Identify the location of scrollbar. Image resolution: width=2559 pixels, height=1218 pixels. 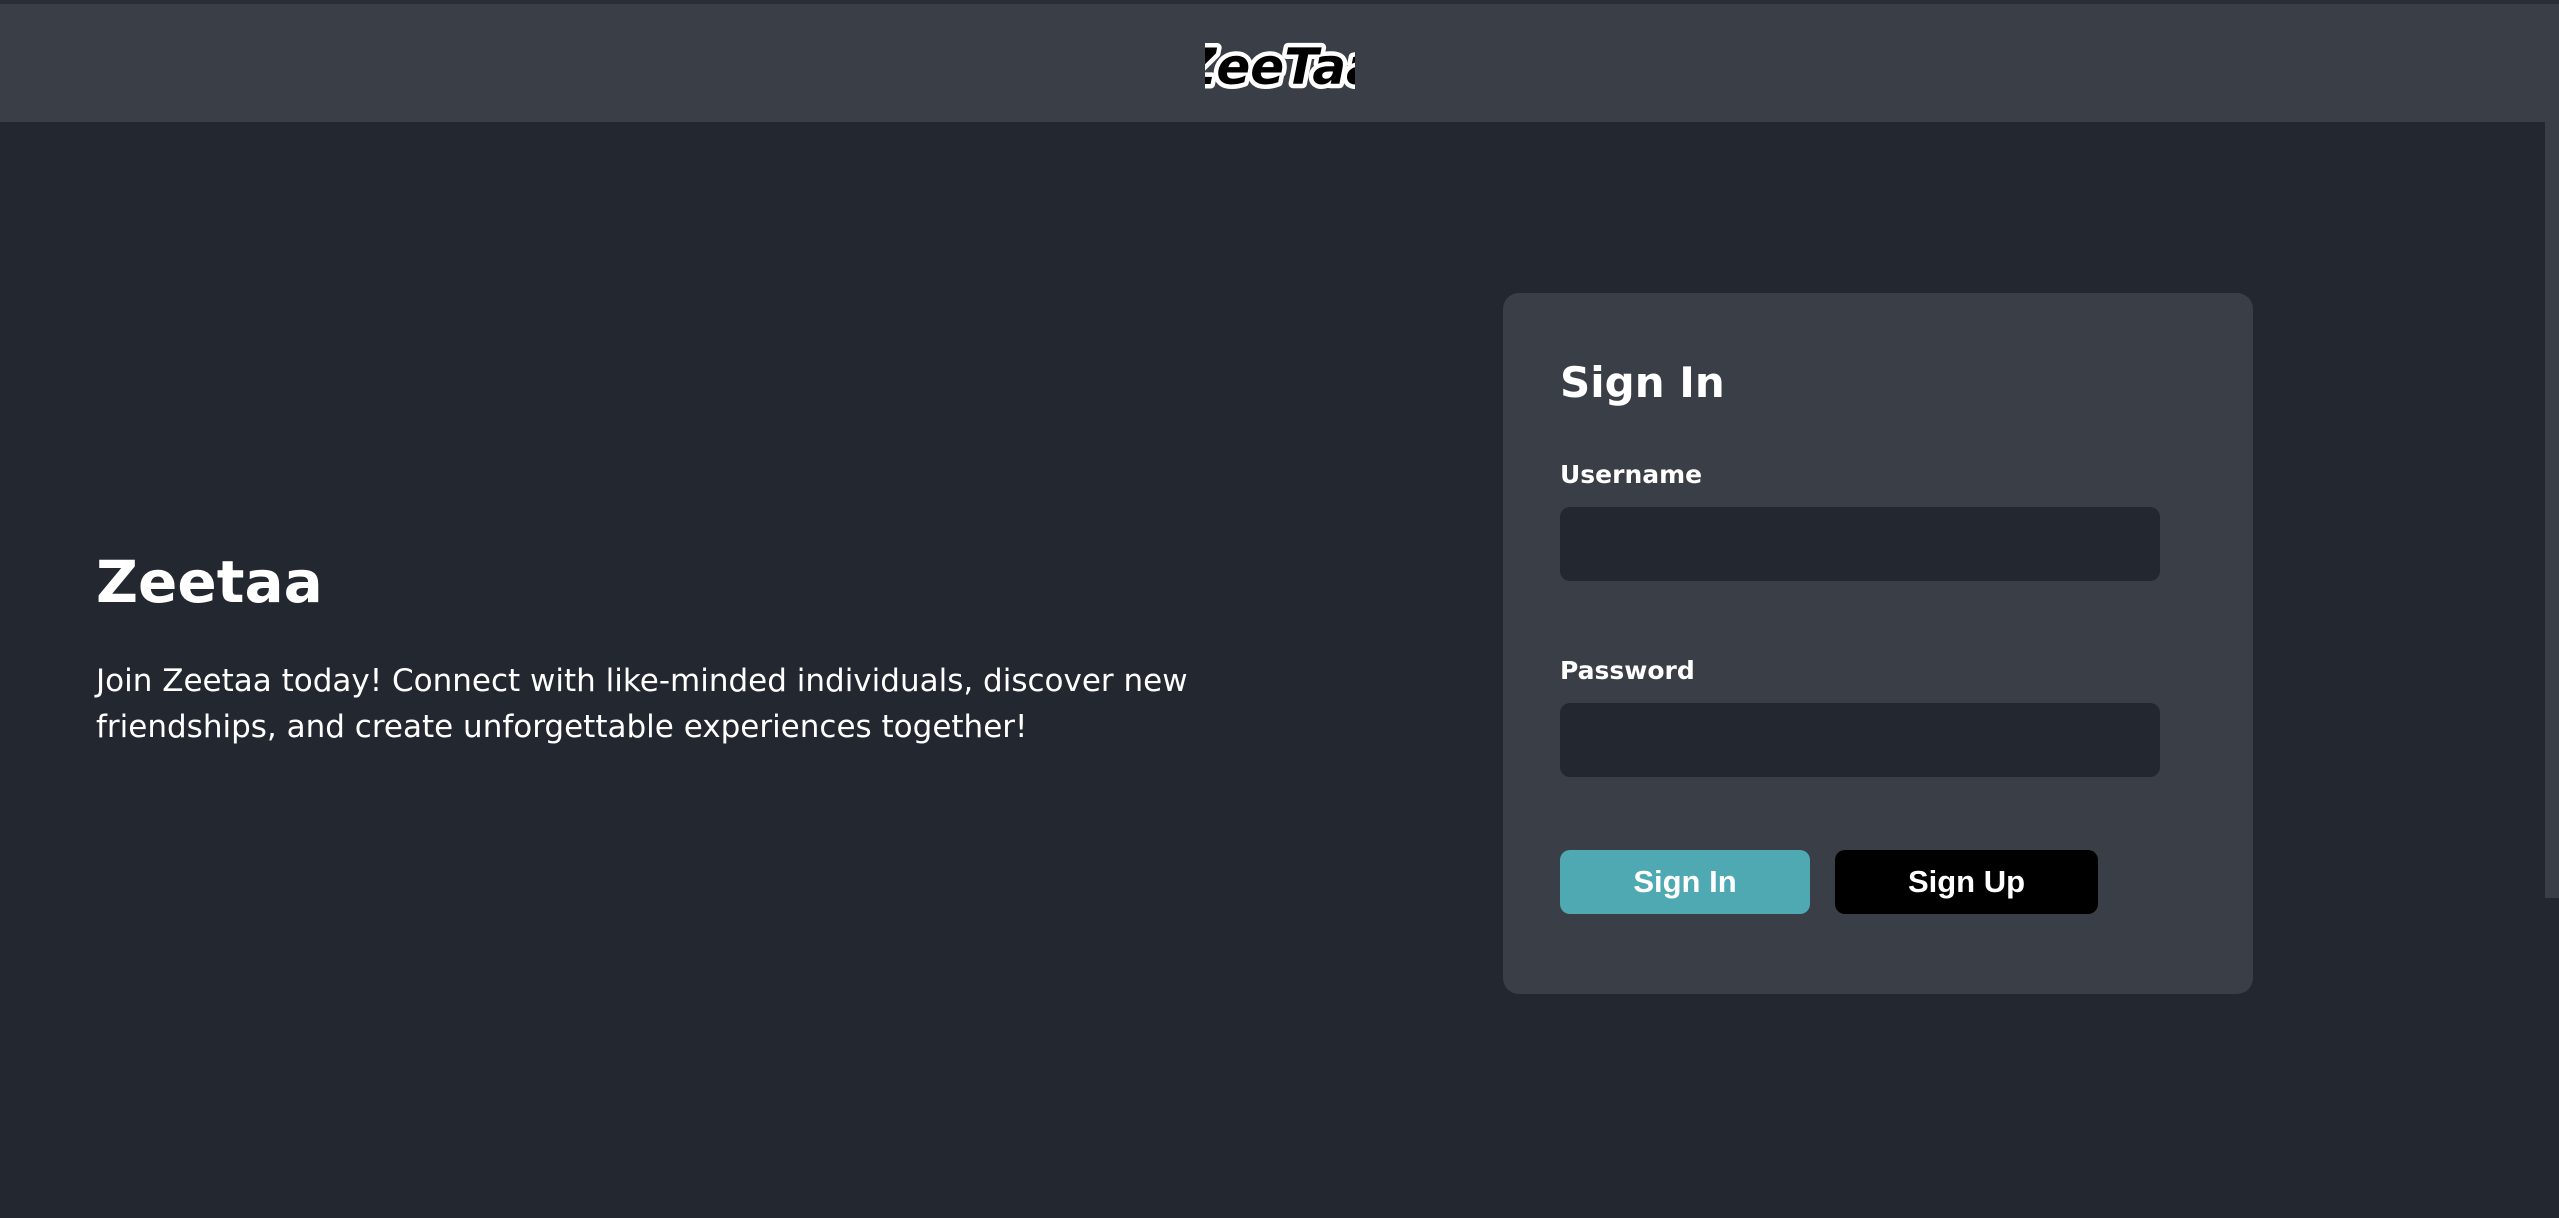
(2552, 510).